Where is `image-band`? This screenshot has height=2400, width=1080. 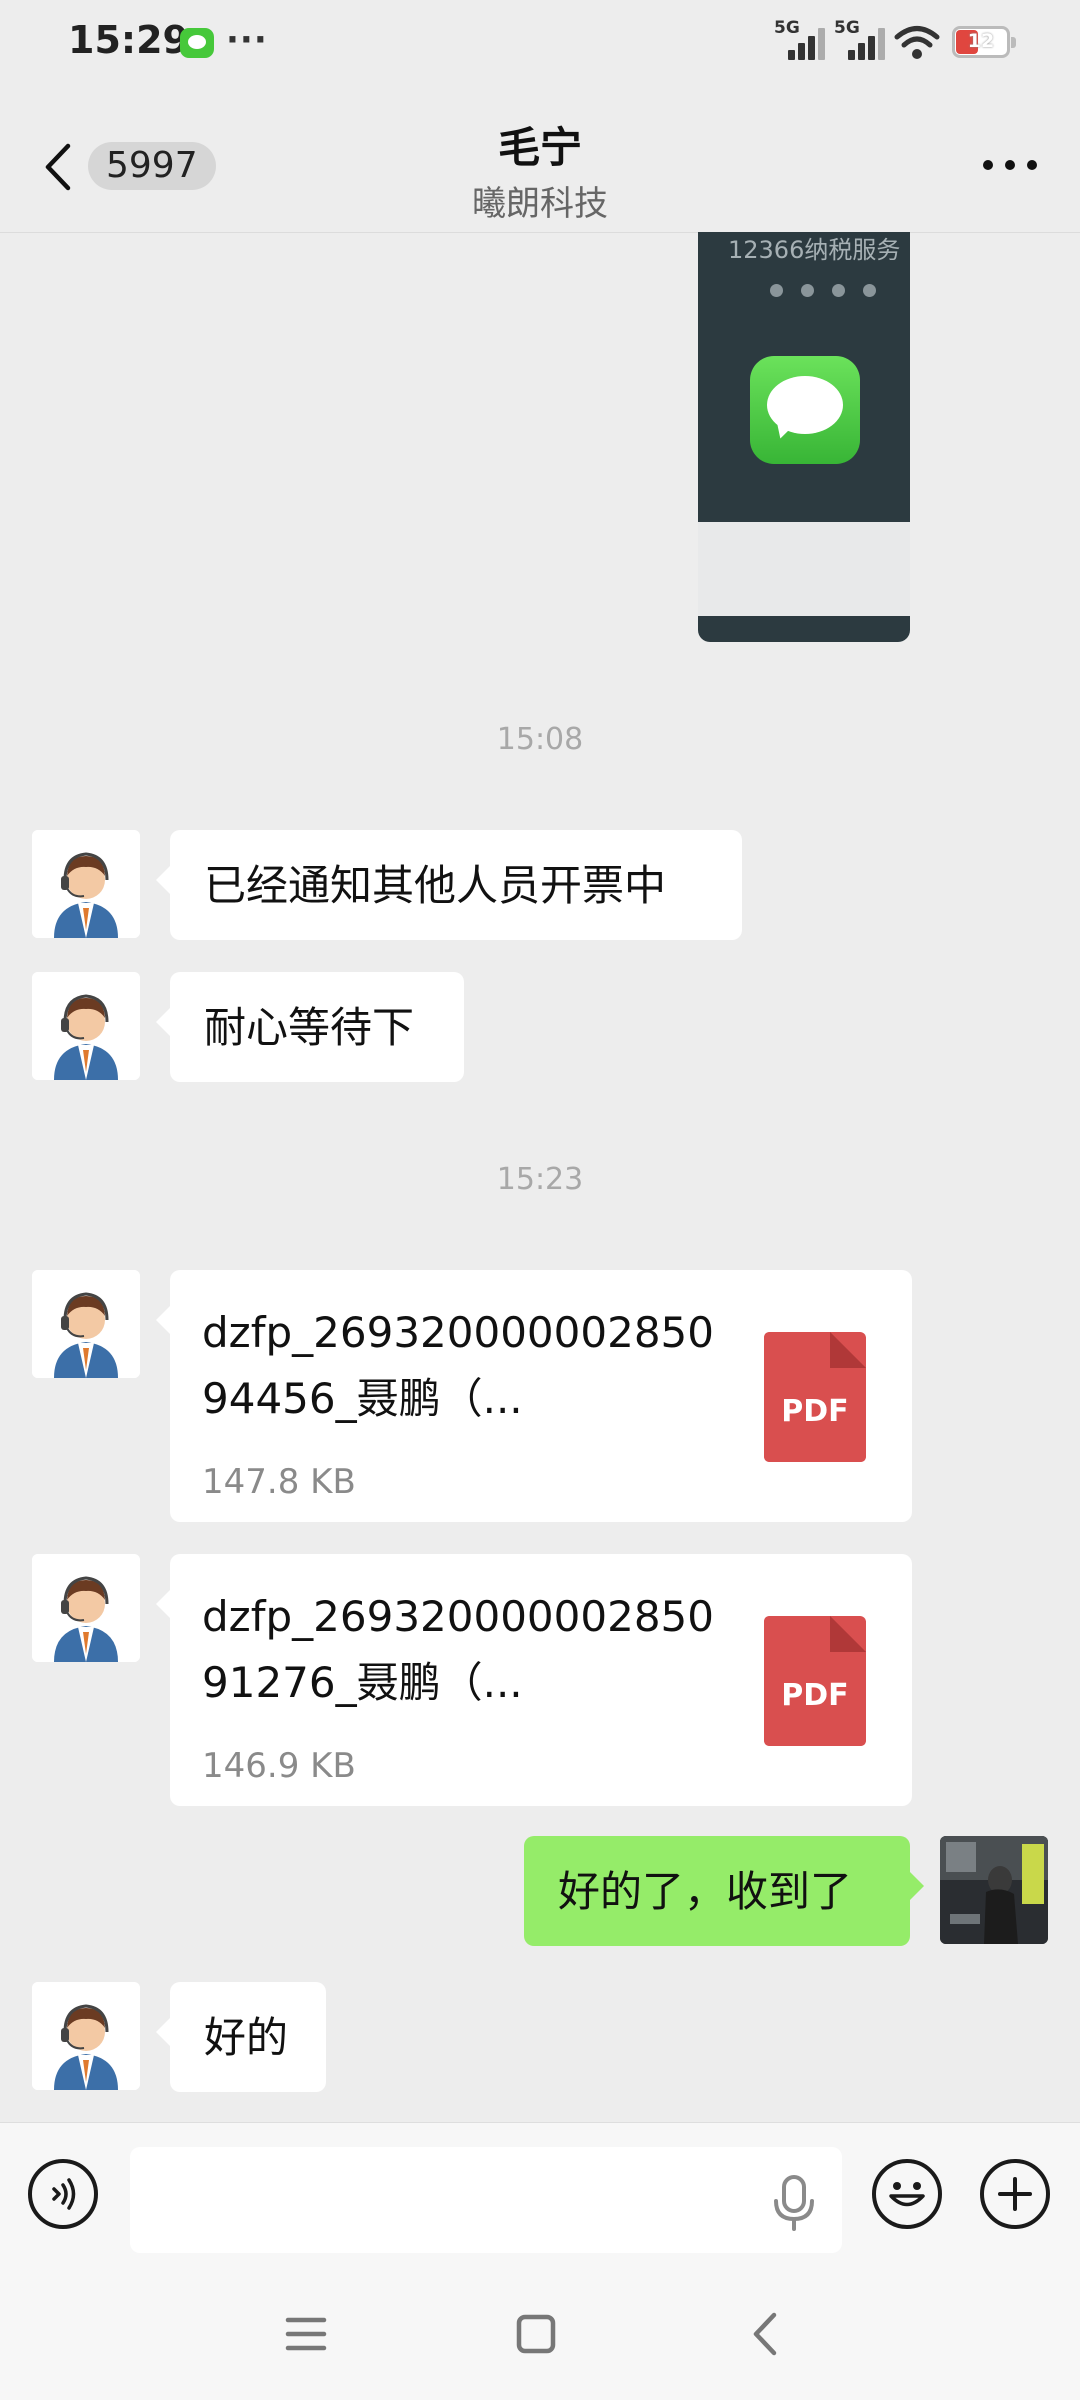
image-band is located at coordinates (804, 569).